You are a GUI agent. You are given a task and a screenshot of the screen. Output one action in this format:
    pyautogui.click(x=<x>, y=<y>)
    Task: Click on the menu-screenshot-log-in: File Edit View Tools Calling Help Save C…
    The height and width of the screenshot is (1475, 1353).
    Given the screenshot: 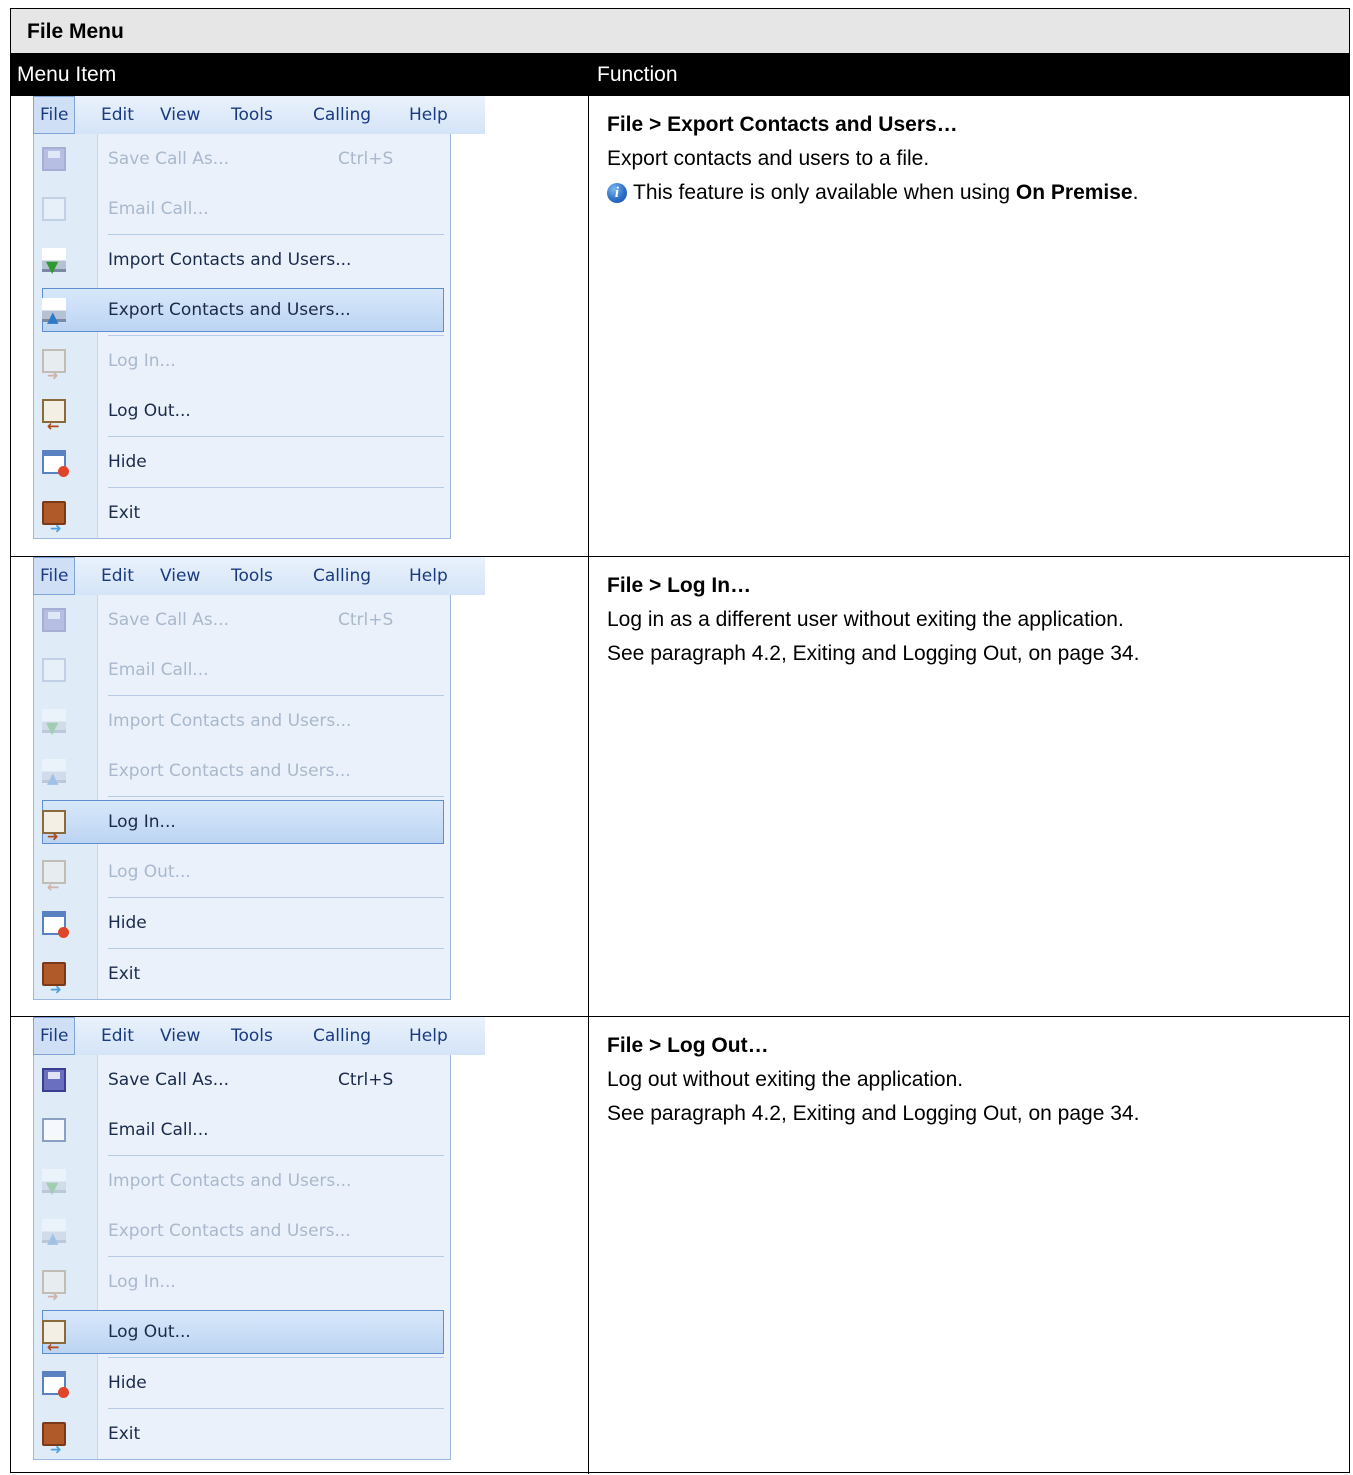 What is the action you would take?
    pyautogui.click(x=300, y=786)
    